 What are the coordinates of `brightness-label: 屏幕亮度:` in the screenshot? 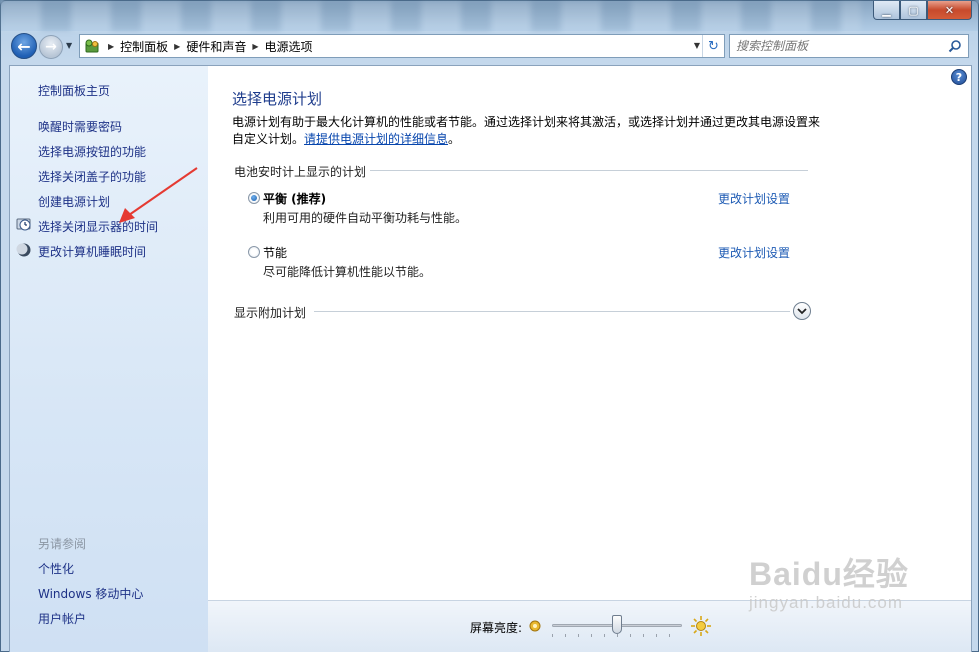 It's located at (496, 628).